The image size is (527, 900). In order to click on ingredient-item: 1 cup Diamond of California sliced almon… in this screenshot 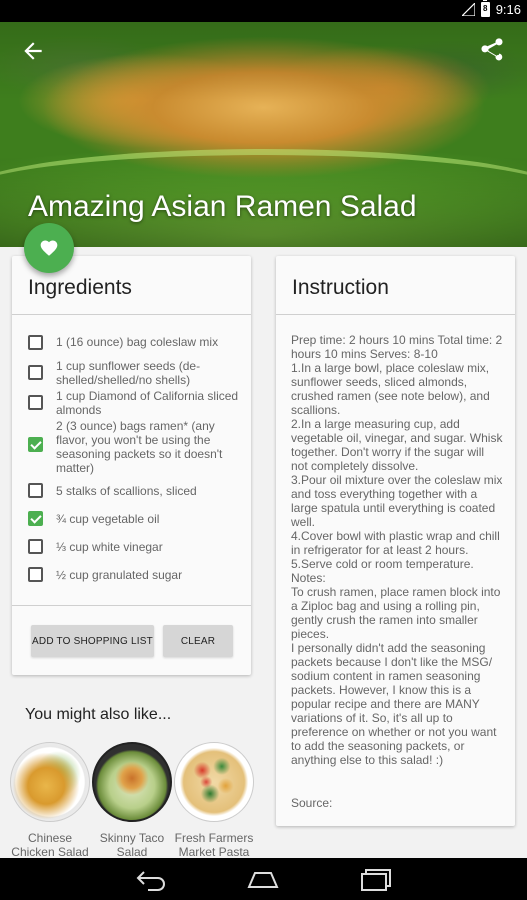, I will do `click(134, 402)`.